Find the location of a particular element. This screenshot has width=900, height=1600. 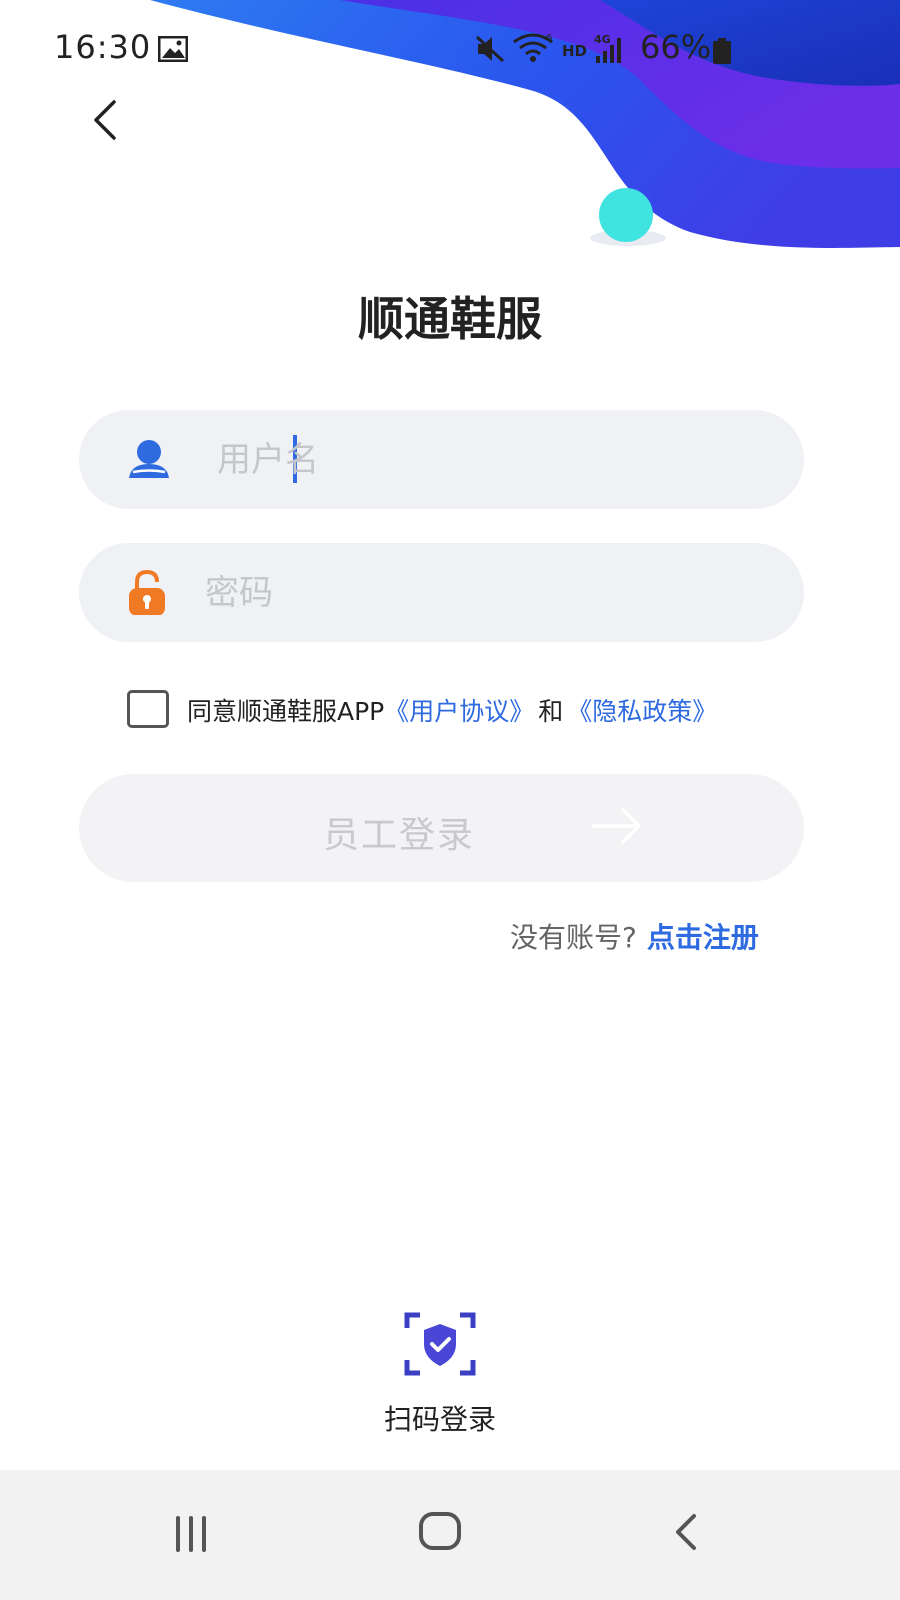

image-icon is located at coordinates (173, 49).